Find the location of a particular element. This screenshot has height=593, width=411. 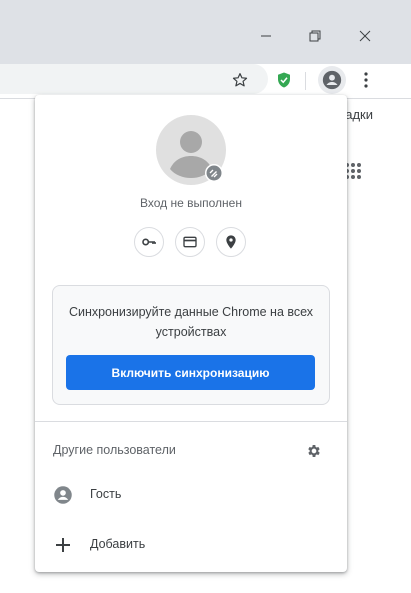

account-circle-icon is located at coordinates (332, 80).